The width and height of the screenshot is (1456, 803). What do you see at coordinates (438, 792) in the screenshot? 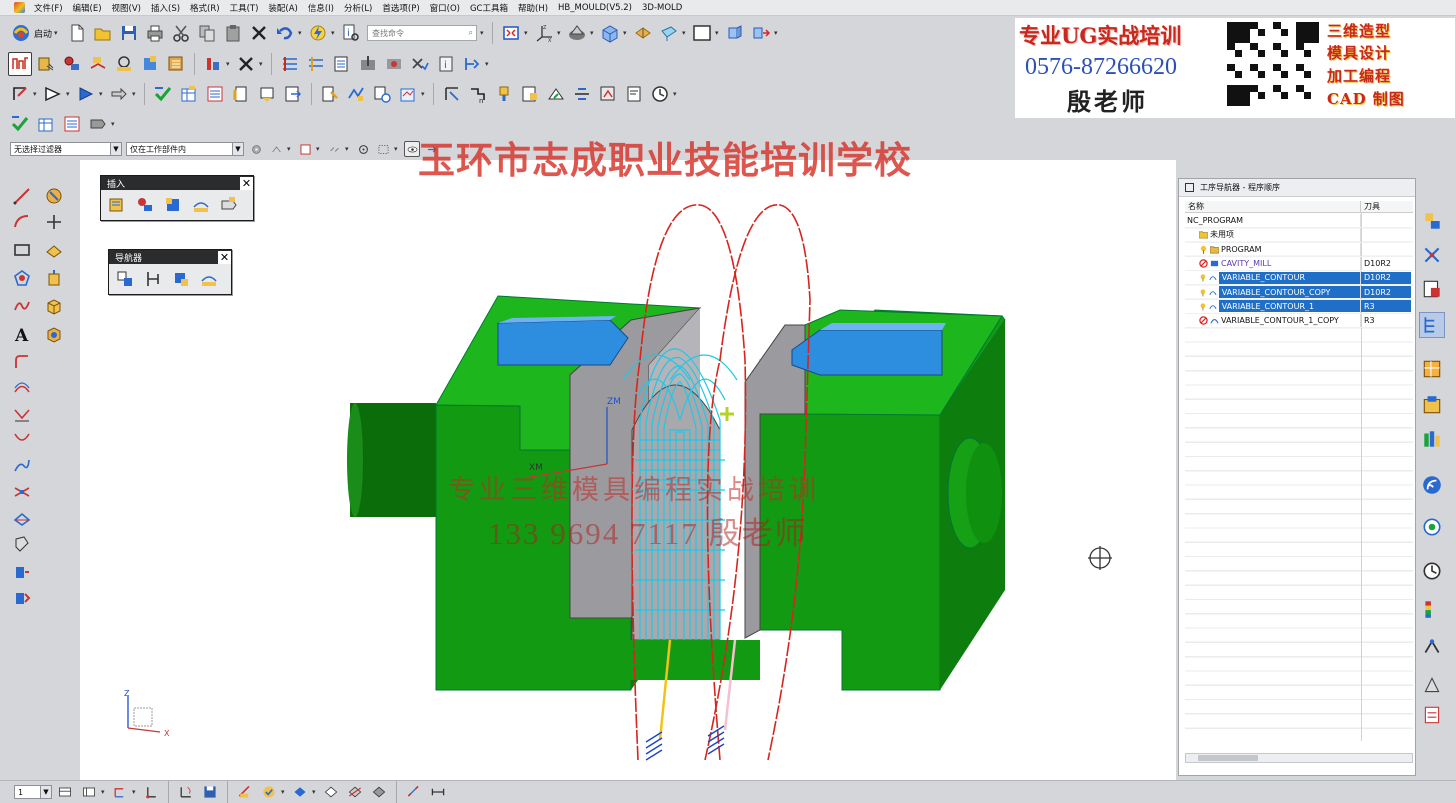
I see `measure-length-button` at bounding box center [438, 792].